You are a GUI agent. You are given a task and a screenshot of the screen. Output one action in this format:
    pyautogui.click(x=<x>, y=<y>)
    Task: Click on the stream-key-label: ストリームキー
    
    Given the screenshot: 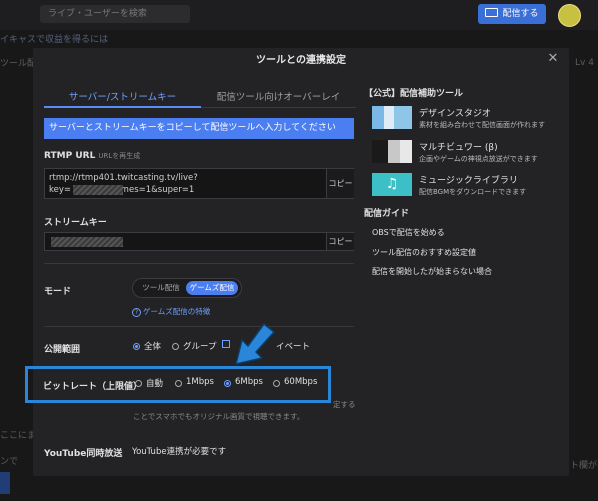 What is the action you would take?
    pyautogui.click(x=75, y=223)
    